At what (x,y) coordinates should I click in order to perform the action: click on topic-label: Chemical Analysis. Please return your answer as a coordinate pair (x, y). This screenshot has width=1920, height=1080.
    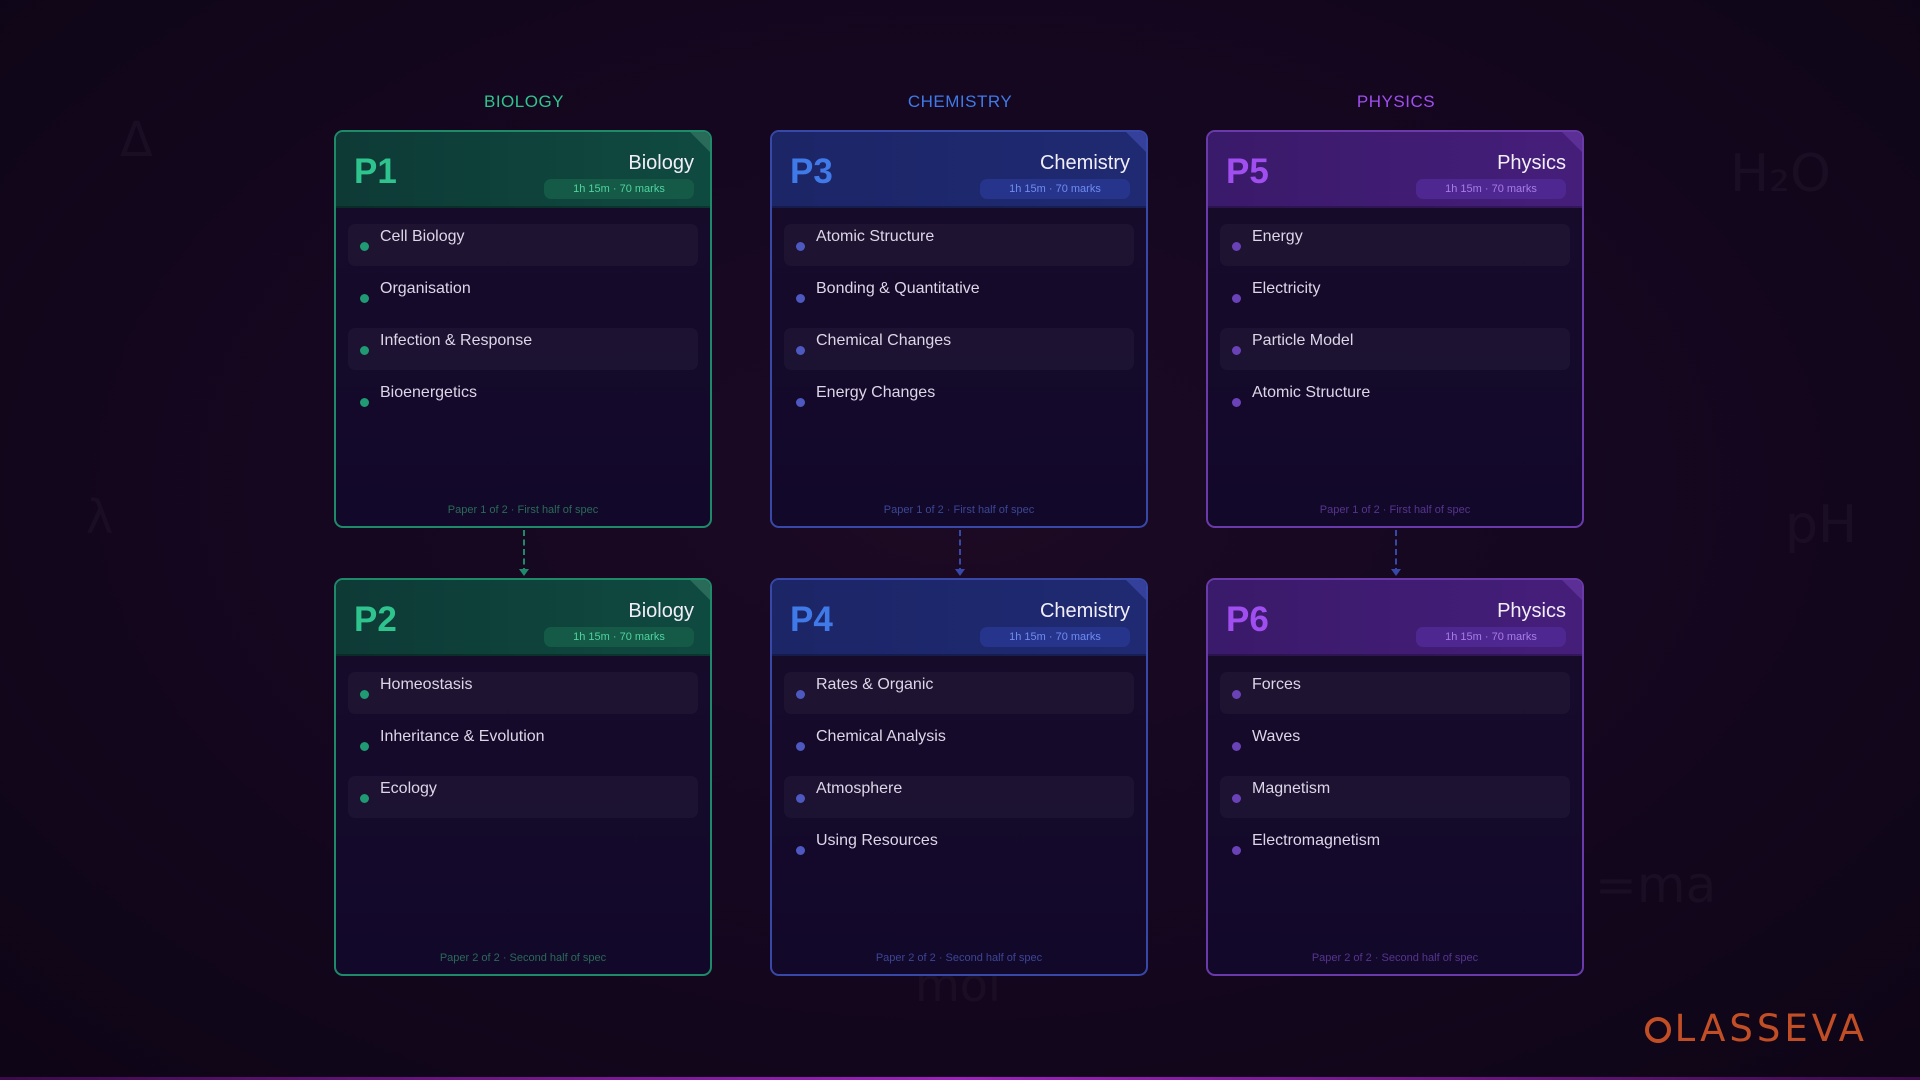
    Looking at the image, I should click on (881, 736).